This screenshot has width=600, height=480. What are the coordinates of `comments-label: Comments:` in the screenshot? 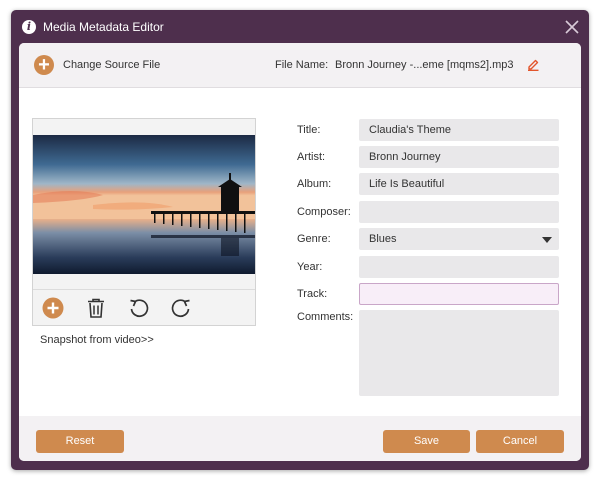 It's located at (325, 317).